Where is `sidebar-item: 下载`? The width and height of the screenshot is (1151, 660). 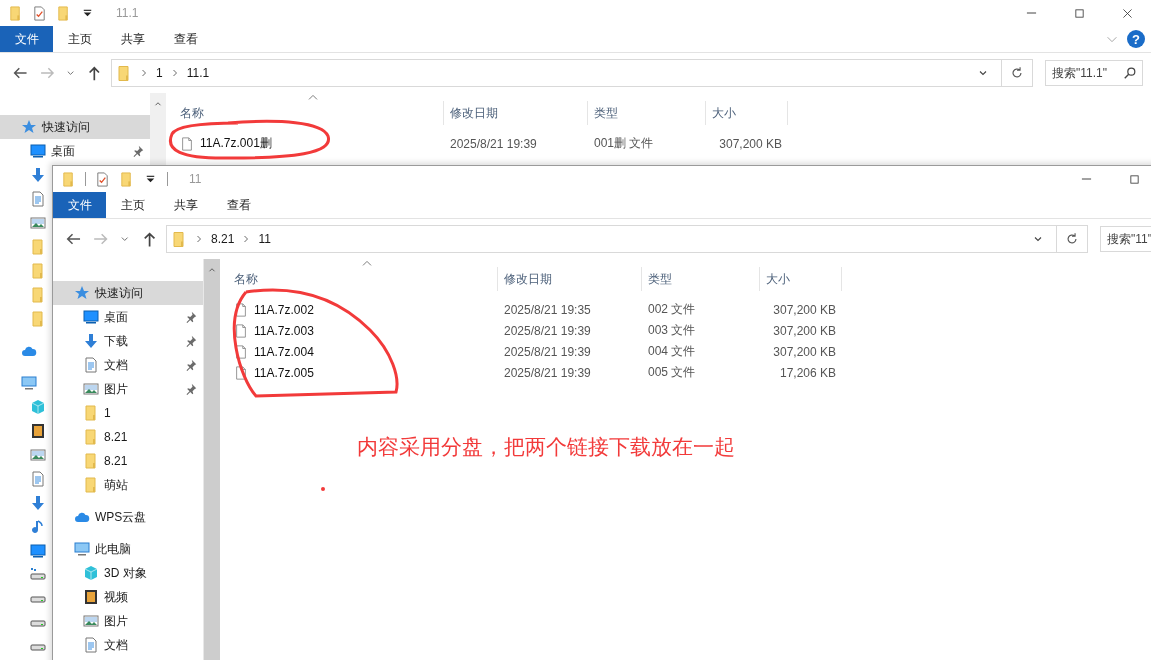 sidebar-item: 下载 is located at coordinates (128, 341).